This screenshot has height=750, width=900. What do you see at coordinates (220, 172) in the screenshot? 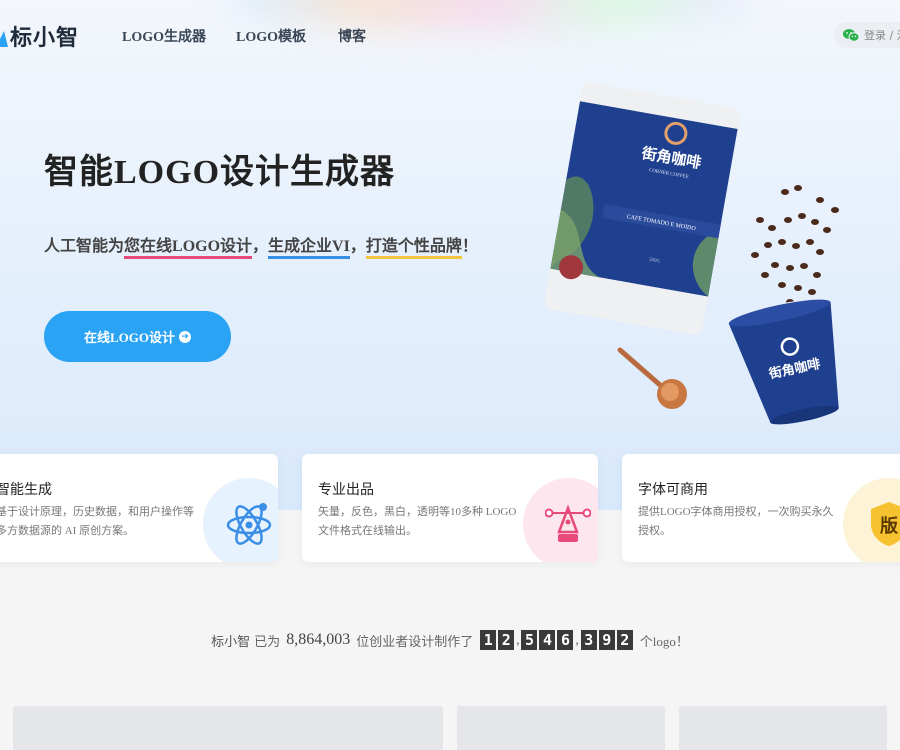
I see `hero-title: 智能LOGO设计生成器` at bounding box center [220, 172].